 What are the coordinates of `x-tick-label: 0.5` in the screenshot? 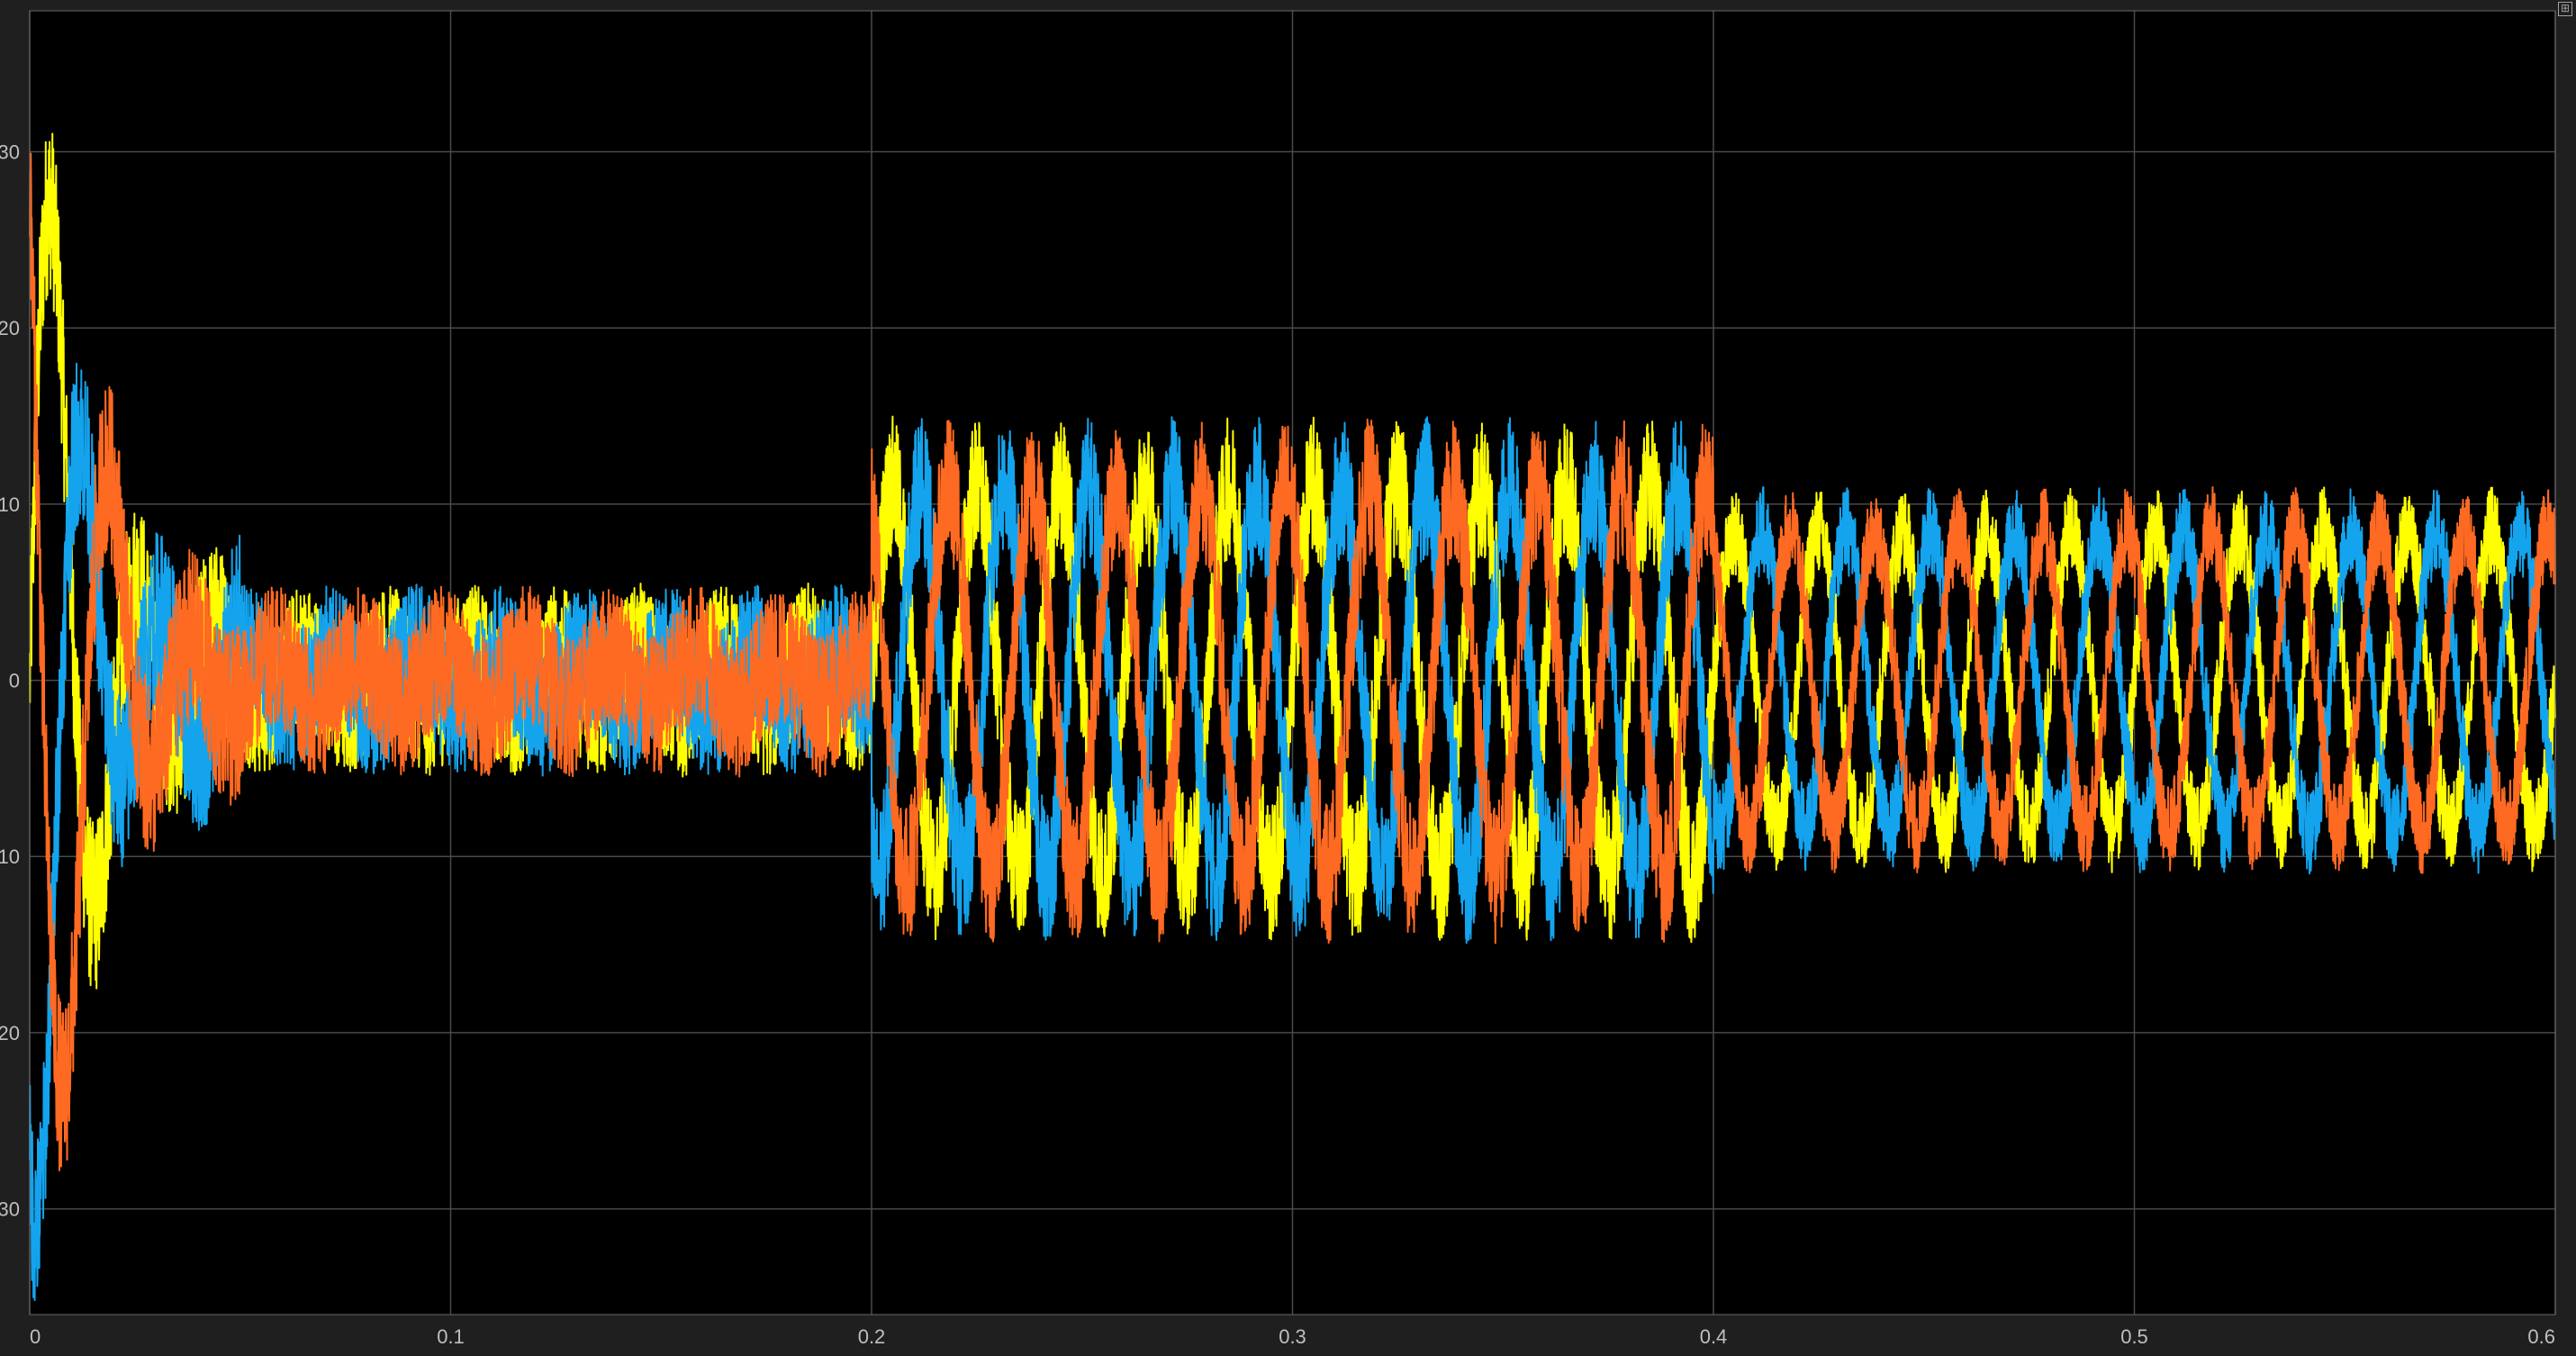 It's located at (2134, 1336).